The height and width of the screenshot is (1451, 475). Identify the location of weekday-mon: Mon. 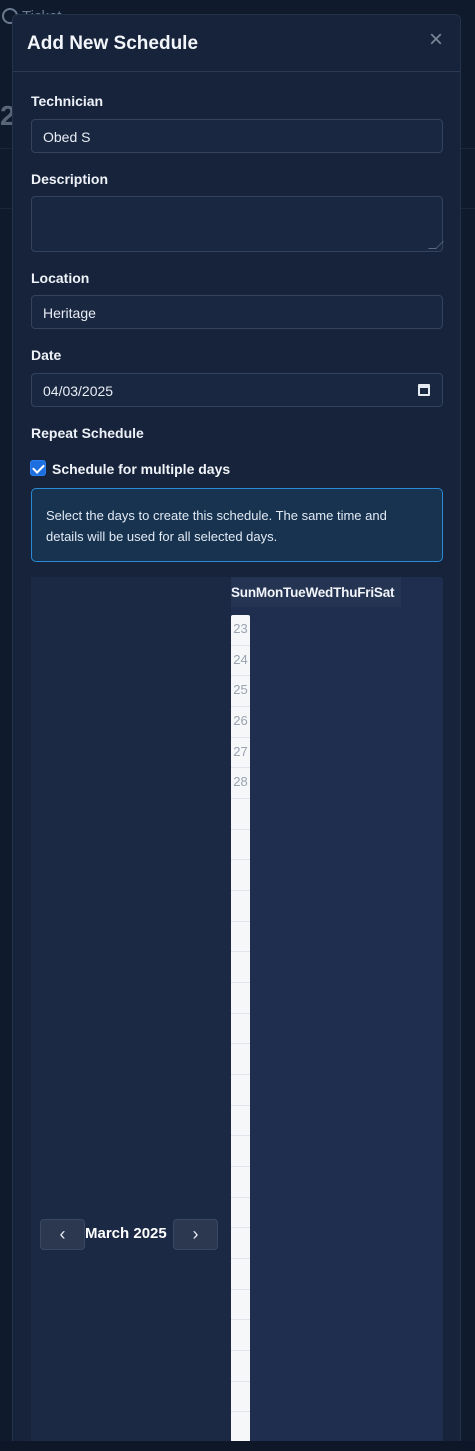
(269, 592).